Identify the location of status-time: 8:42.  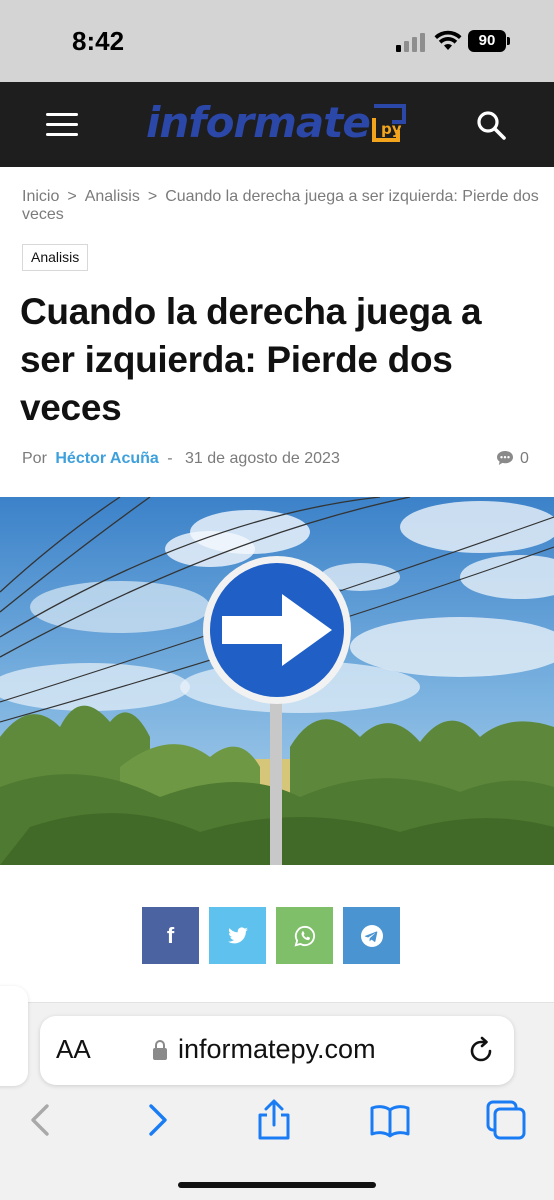
(98, 41).